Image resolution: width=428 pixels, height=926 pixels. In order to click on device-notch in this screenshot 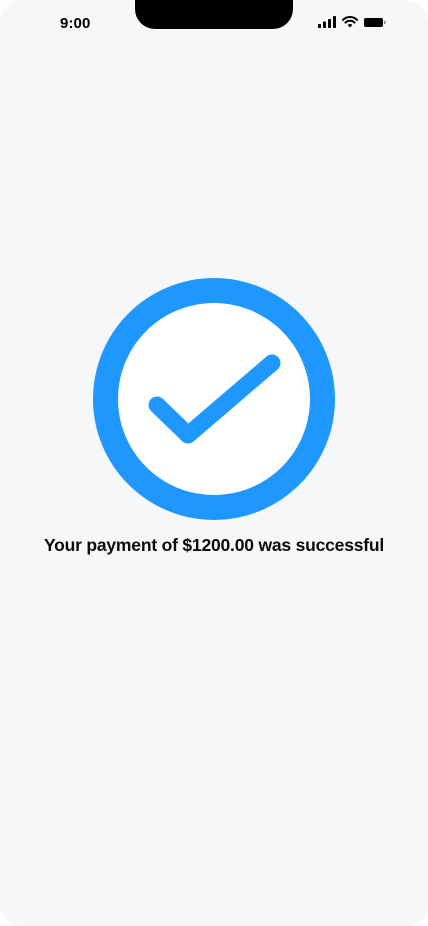, I will do `click(214, 14)`.